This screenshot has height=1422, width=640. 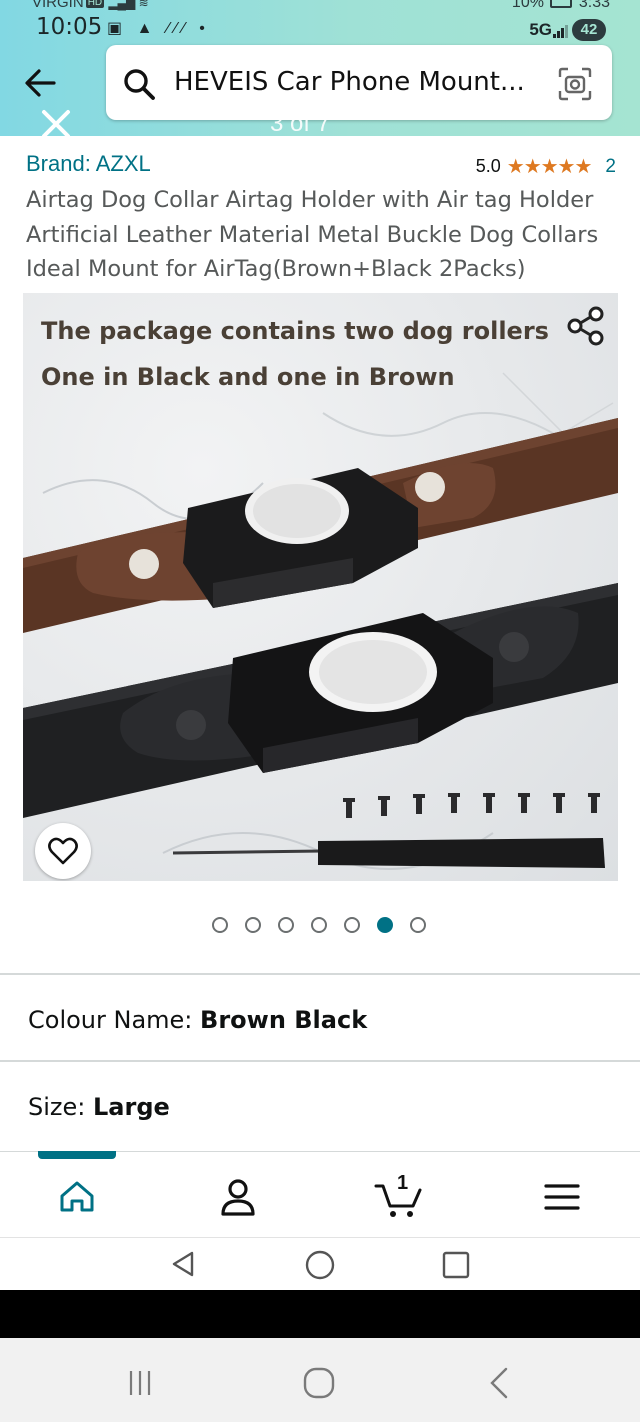 I want to click on home-circle-icon, so click(x=320, y=1265).